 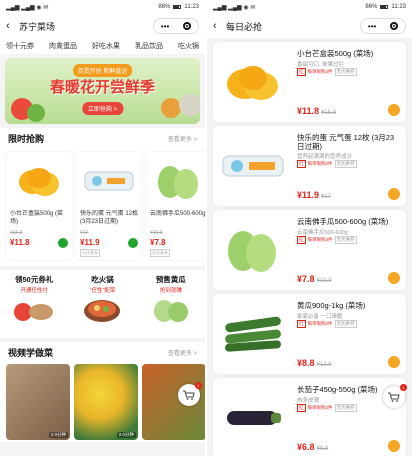 What do you see at coordinates (20, 46) in the screenshot?
I see `category-item: 领十元券` at bounding box center [20, 46].